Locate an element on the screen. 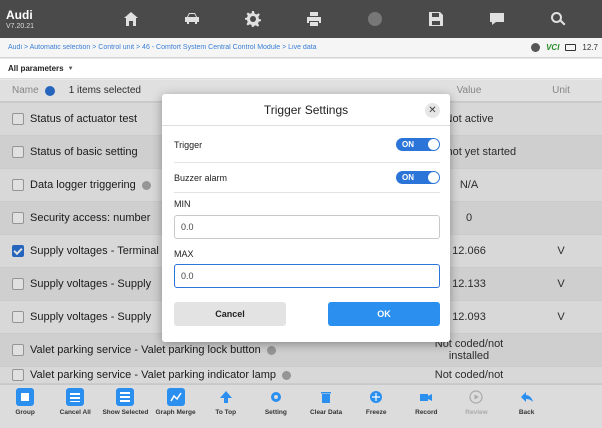  dialog-title: Trigger Settings is located at coordinates (306, 109).